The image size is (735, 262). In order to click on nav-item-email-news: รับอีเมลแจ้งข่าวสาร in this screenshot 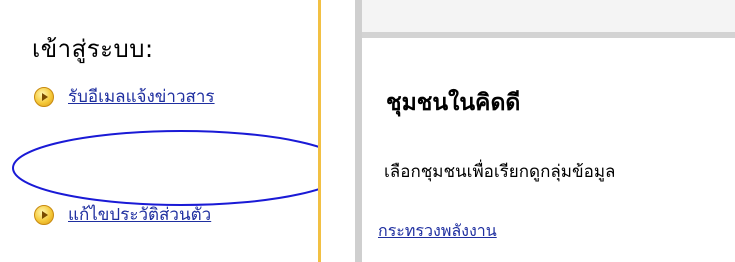, I will do `click(124, 97)`.